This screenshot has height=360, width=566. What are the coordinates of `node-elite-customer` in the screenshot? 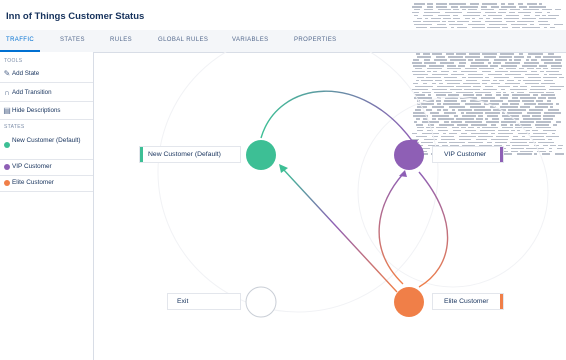 It's located at (409, 302).